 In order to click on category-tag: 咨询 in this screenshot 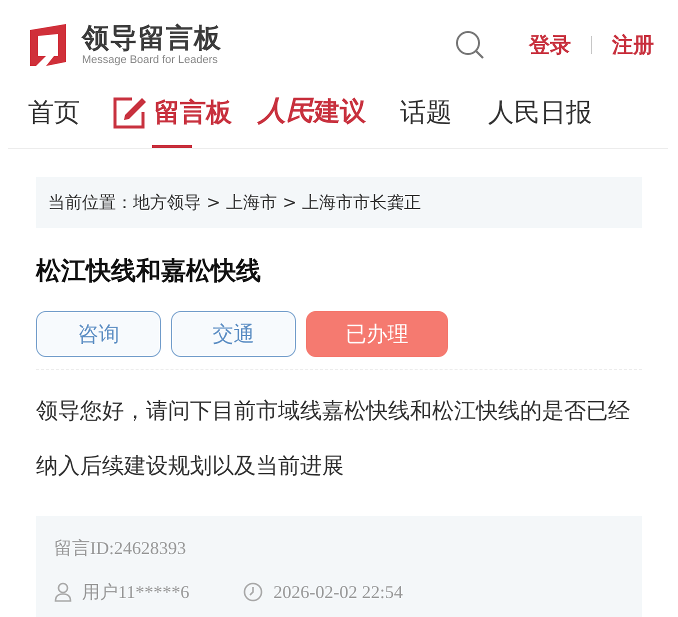, I will do `click(98, 334)`.